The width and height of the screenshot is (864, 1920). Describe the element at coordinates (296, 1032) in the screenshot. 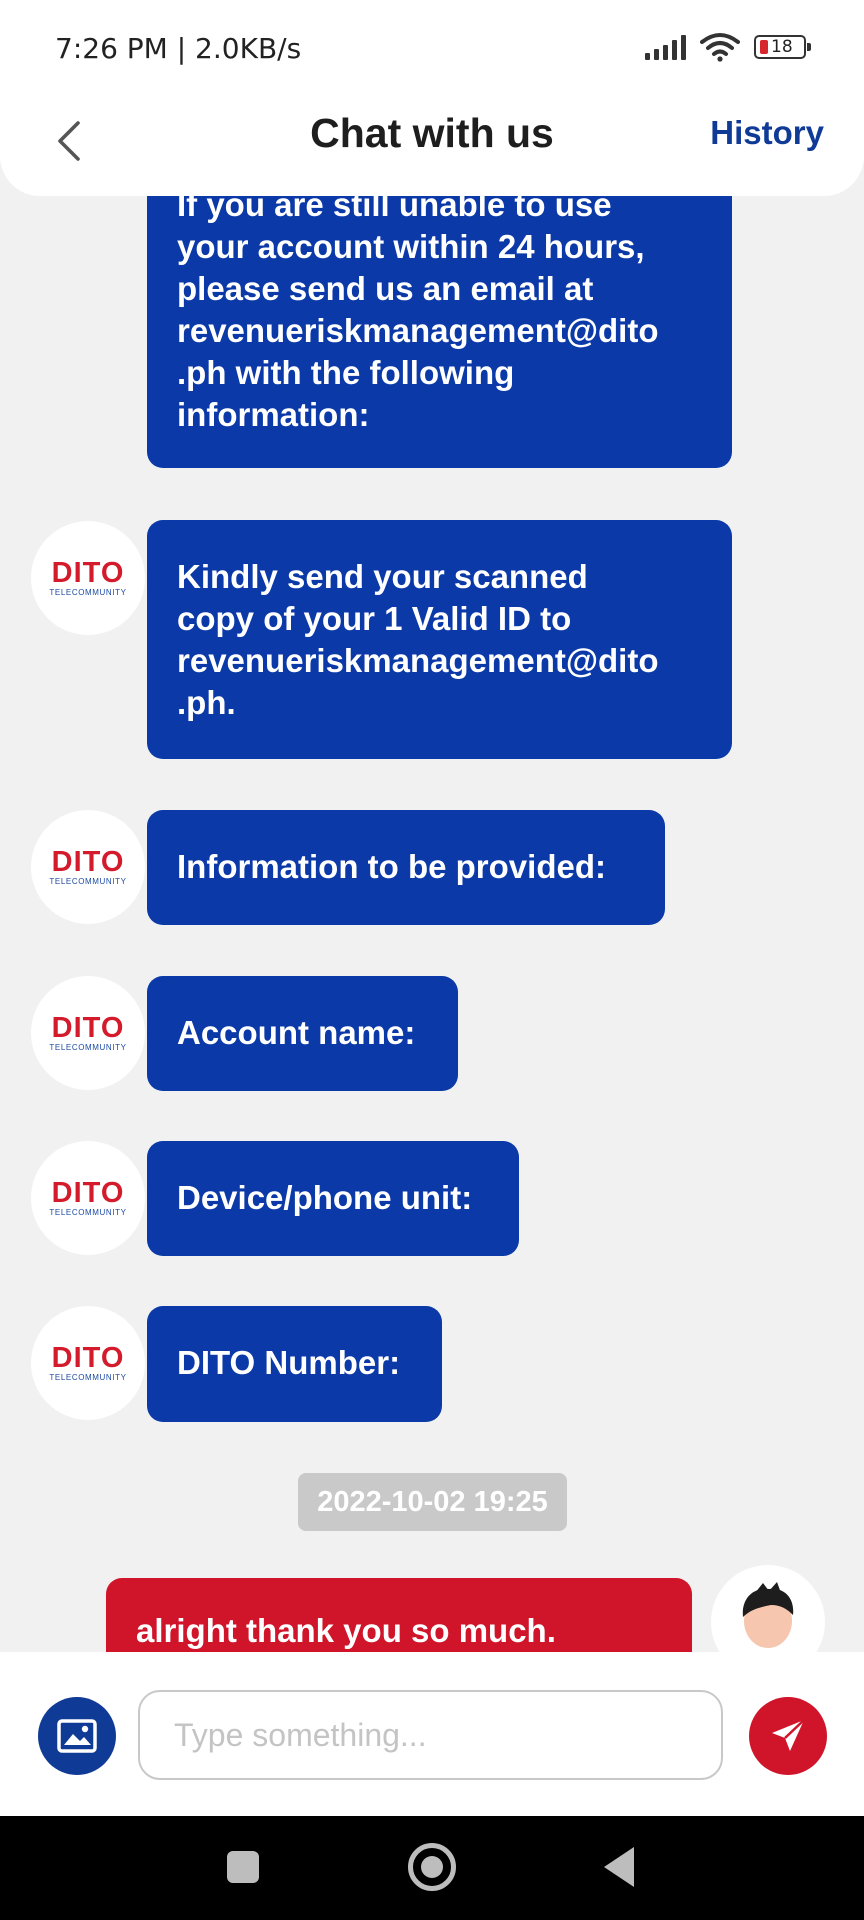

I see `message-line: Account name:` at that location.